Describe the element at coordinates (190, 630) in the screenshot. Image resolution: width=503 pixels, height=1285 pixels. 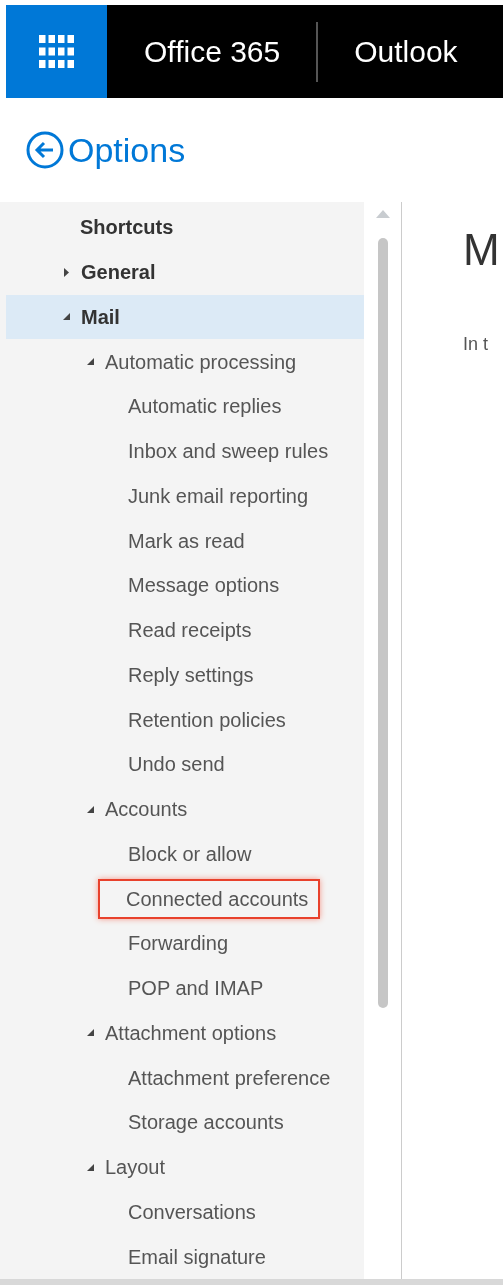
I see `tree-item: Read receipts` at that location.